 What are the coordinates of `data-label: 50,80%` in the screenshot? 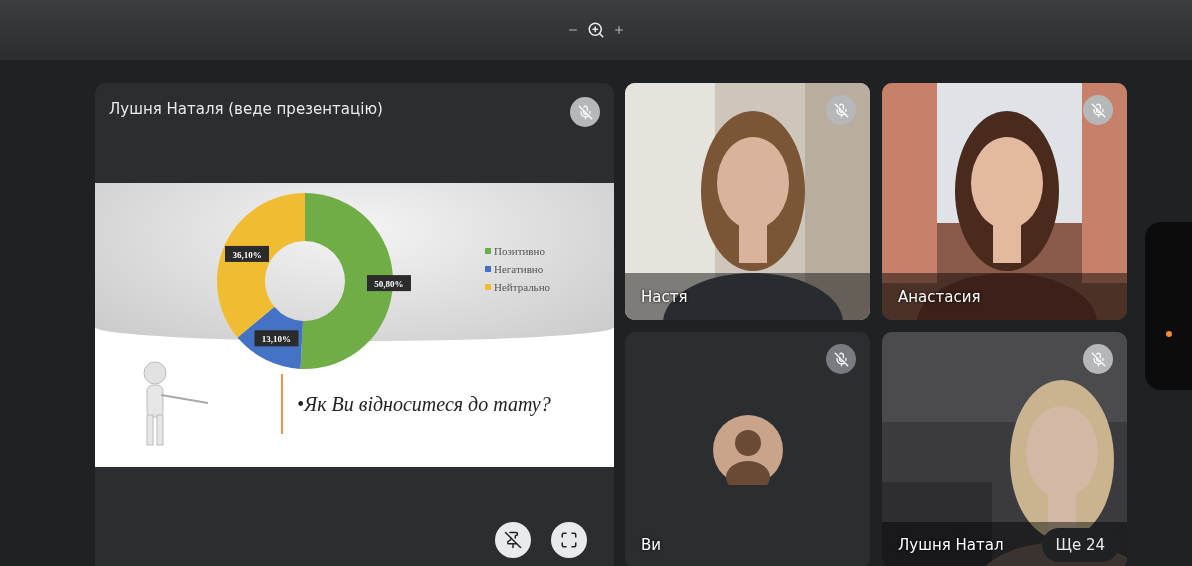 It's located at (388, 283).